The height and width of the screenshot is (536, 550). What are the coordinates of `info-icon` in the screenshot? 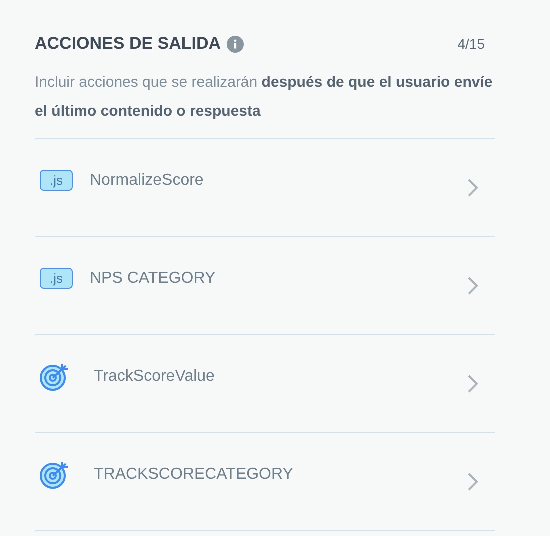 It's located at (235, 44).